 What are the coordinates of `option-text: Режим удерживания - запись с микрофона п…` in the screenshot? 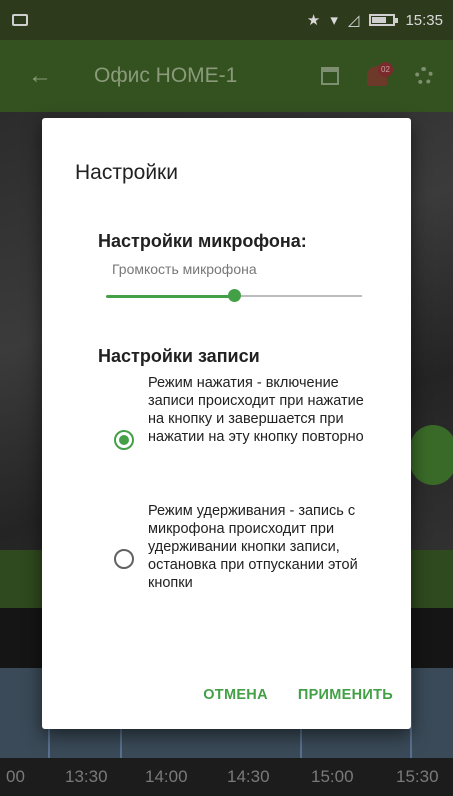 It's located at (253, 547).